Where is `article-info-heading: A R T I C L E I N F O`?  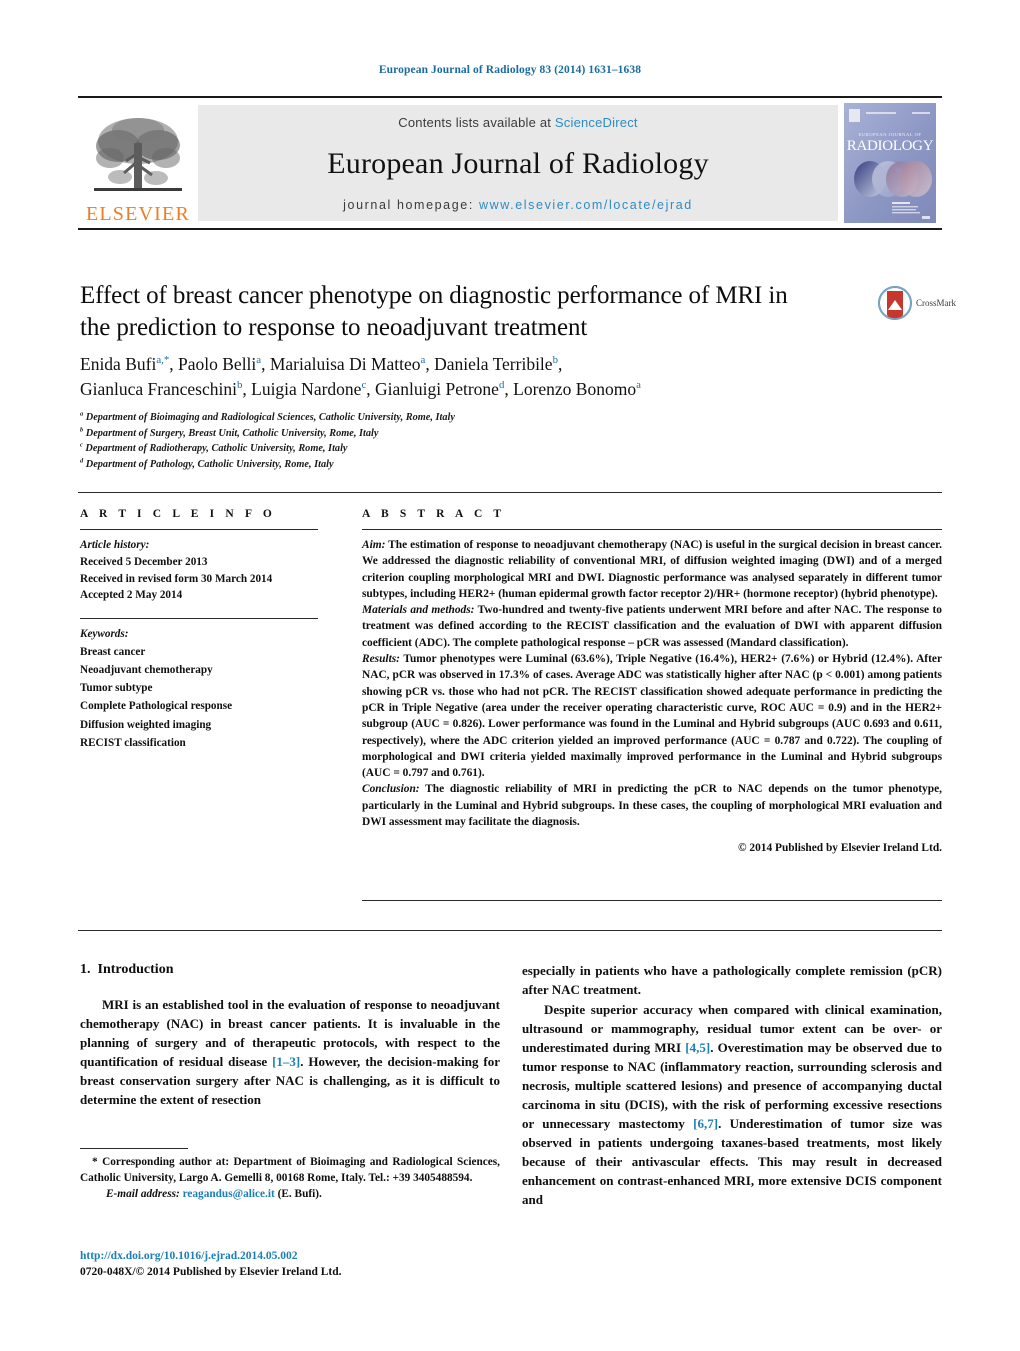
article-info-heading: A R T I C L E I N F O is located at coordinates (178, 514).